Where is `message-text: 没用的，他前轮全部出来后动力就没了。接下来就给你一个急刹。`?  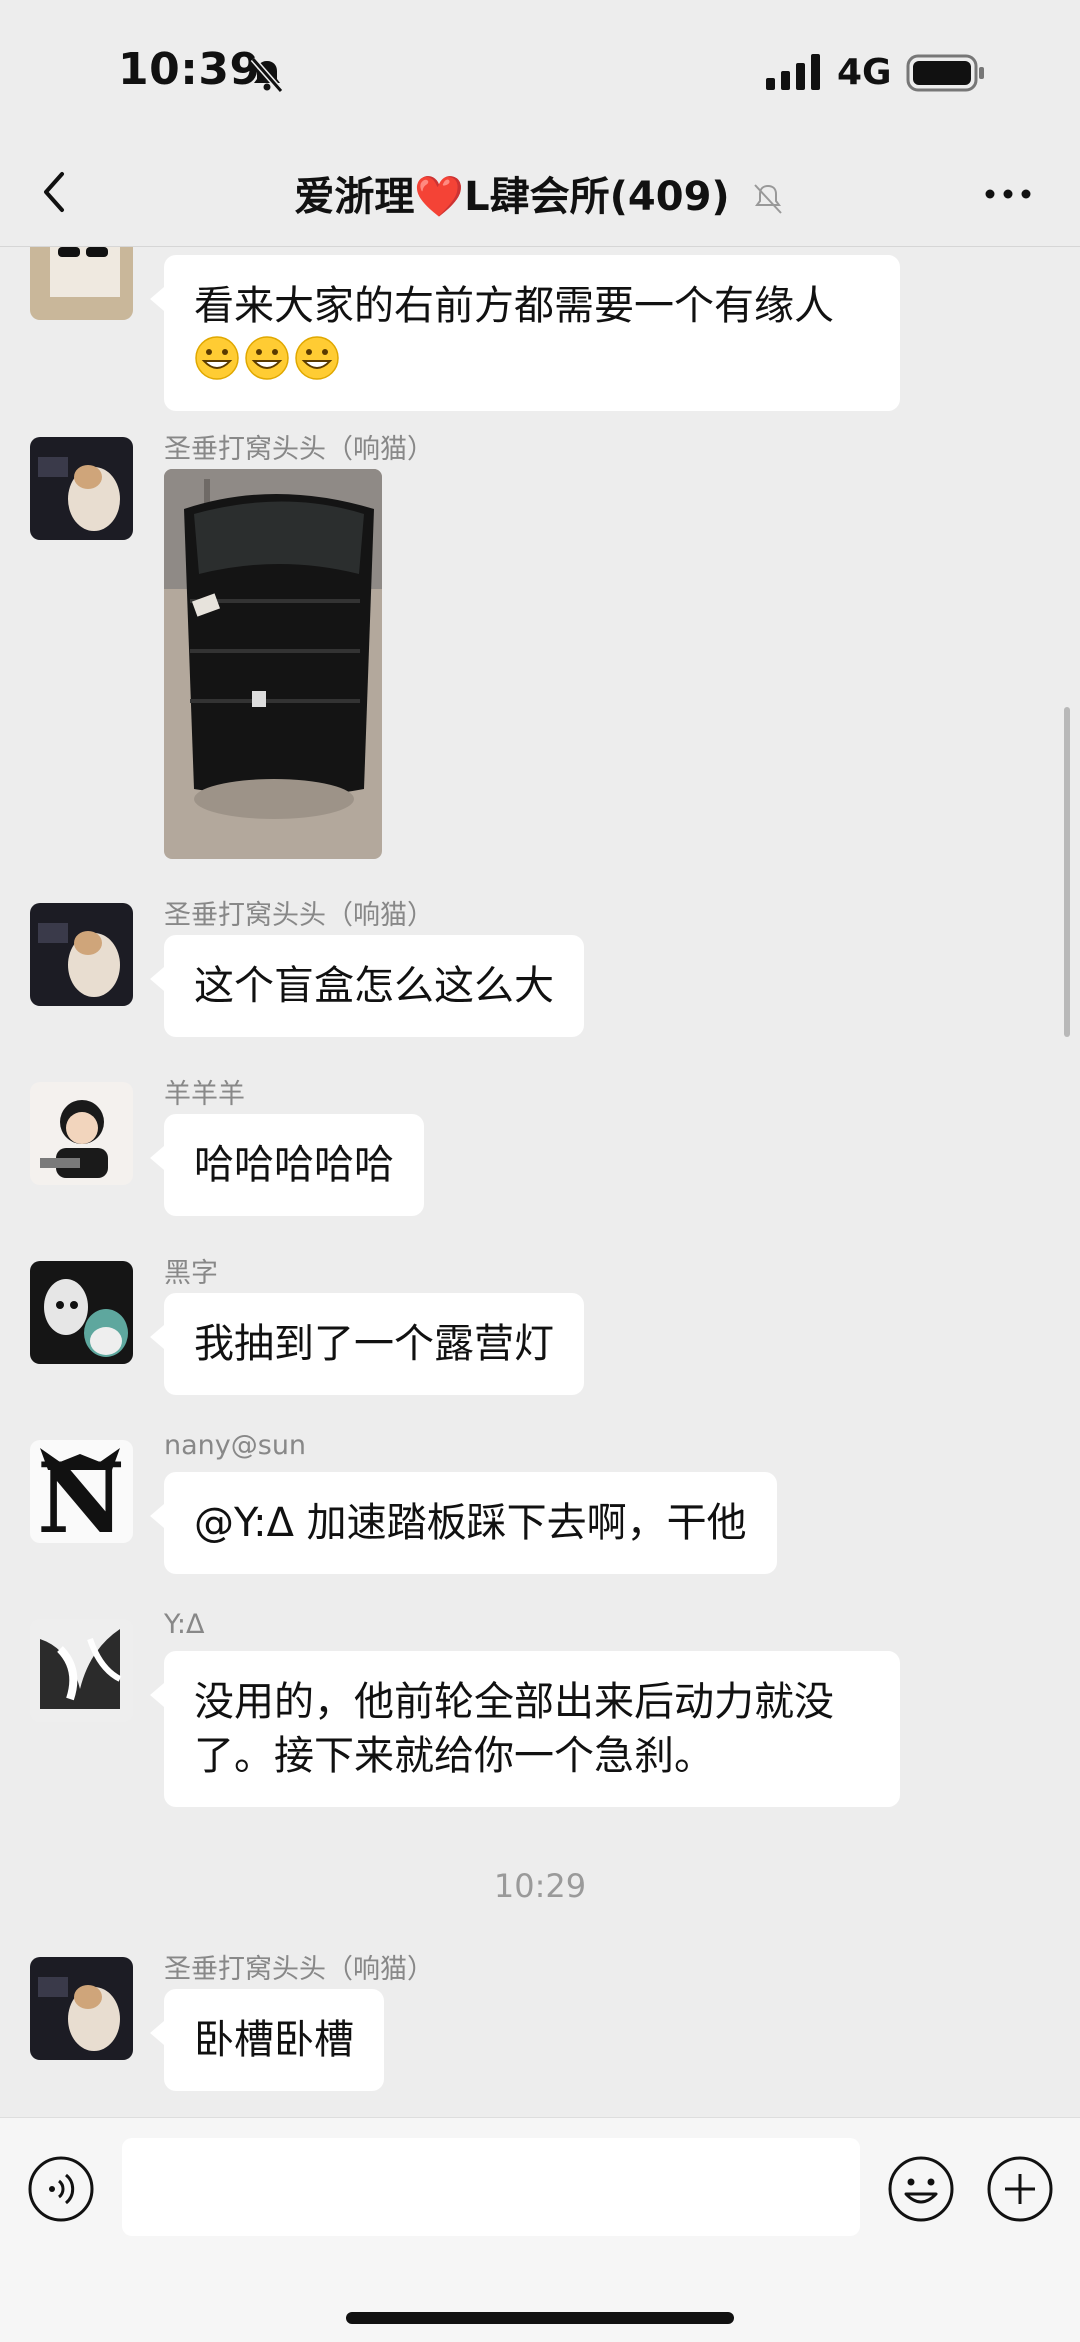
message-text: 没用的，他前轮全部出来后动力就没了。接下来就给你一个急刹。 is located at coordinates (514, 1729).